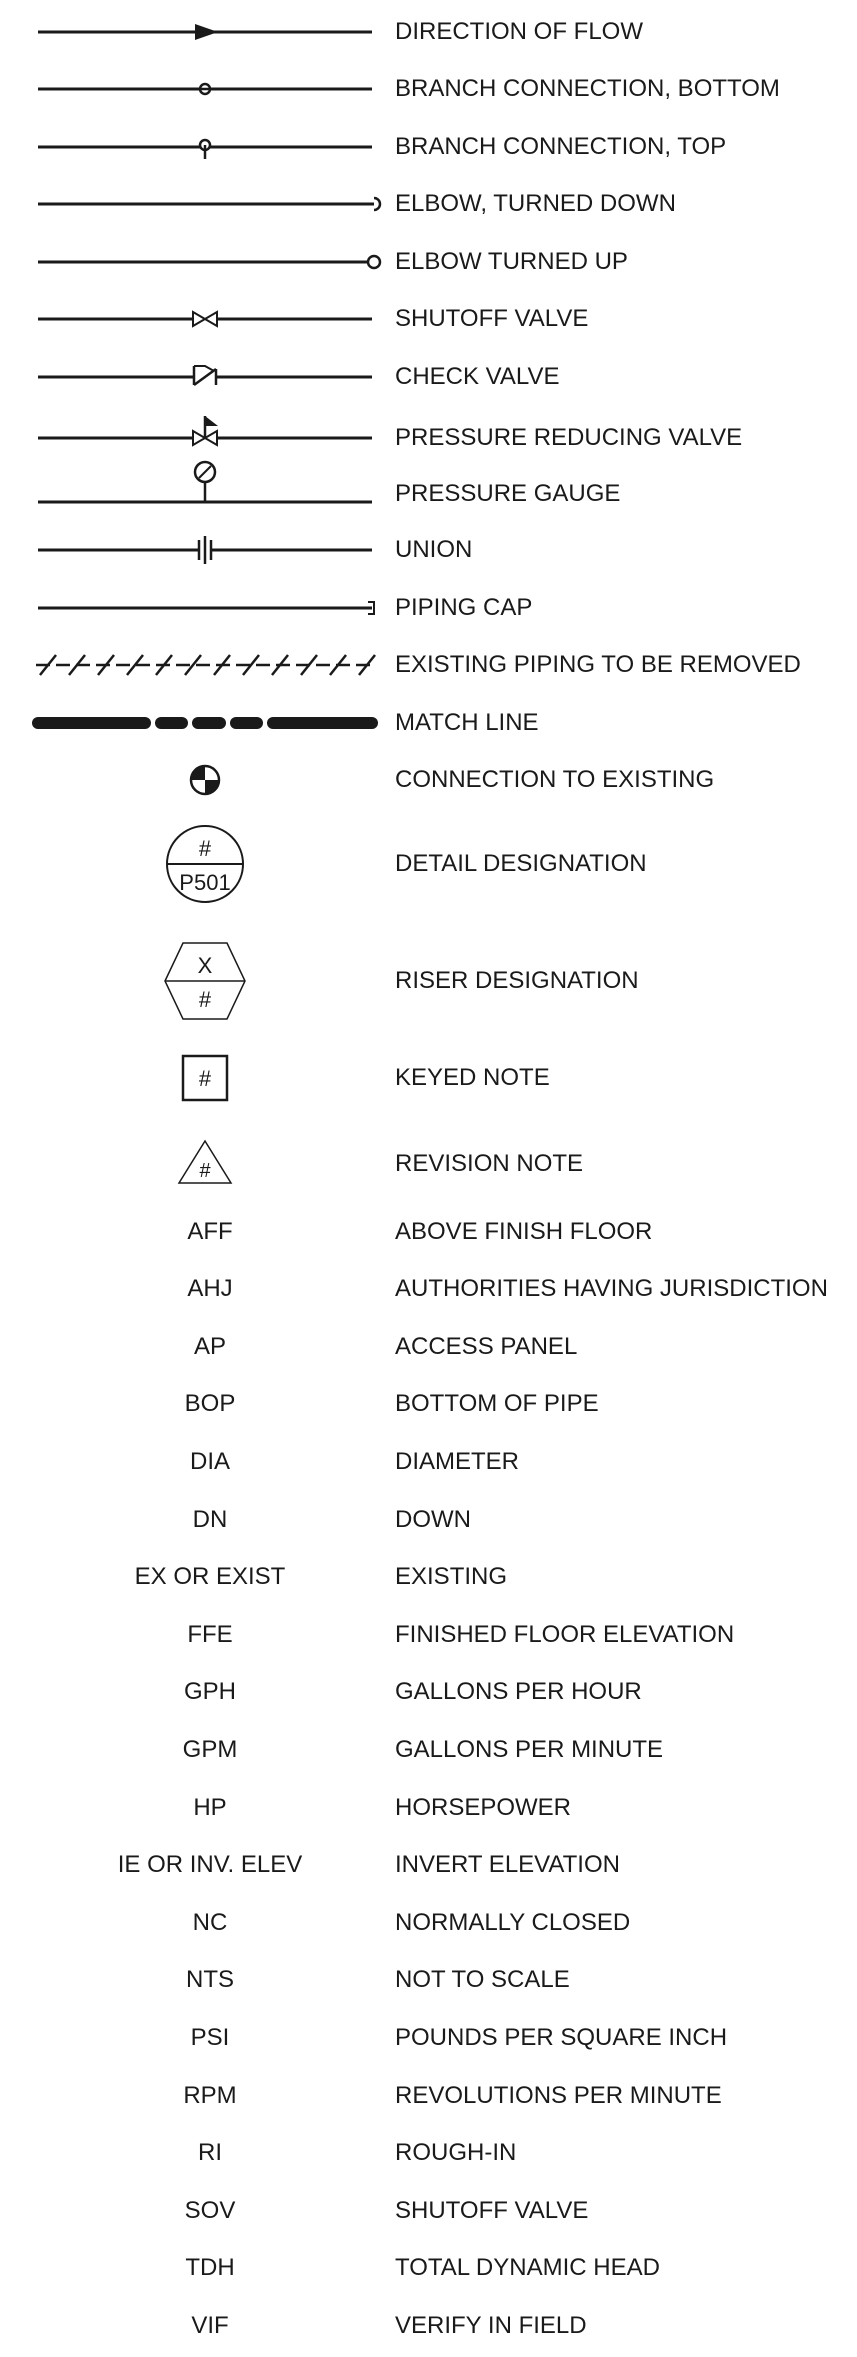  Describe the element at coordinates (497, 1403) in the screenshot. I see `abbreviation-meaning: BOTTOM OF PIPE` at that location.